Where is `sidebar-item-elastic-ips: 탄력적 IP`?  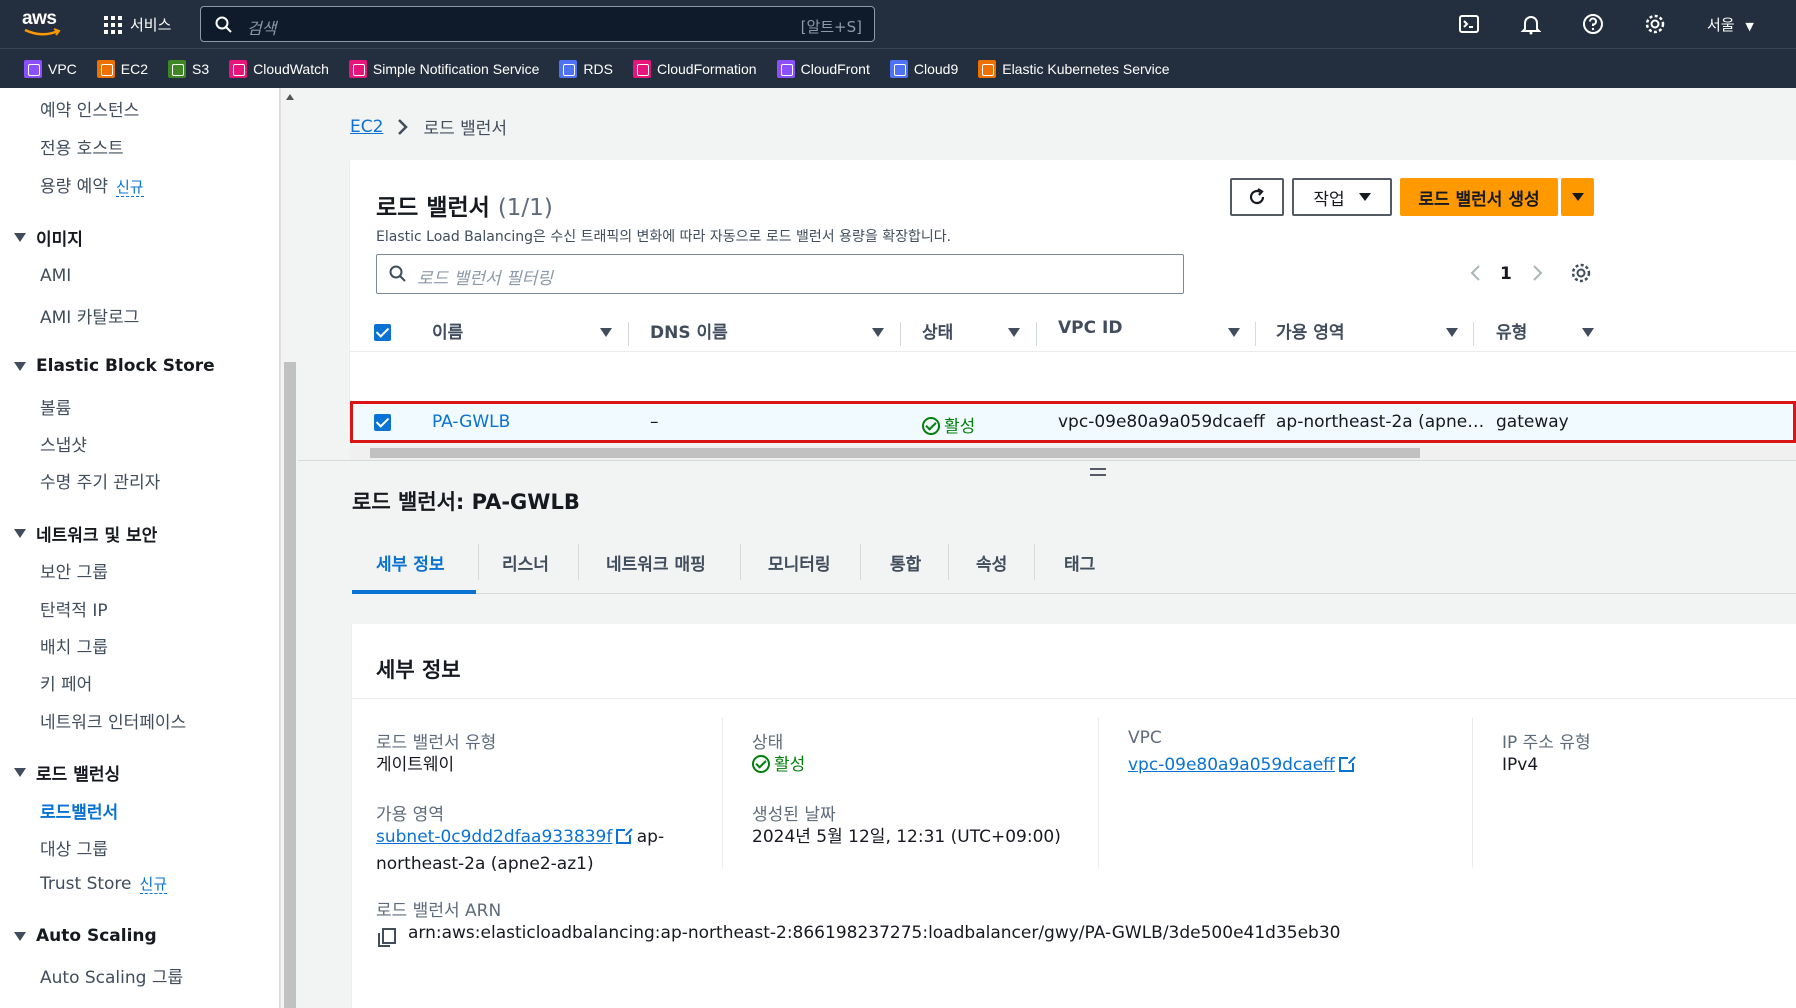 sidebar-item-elastic-ips: 탄력적 IP is located at coordinates (74, 608).